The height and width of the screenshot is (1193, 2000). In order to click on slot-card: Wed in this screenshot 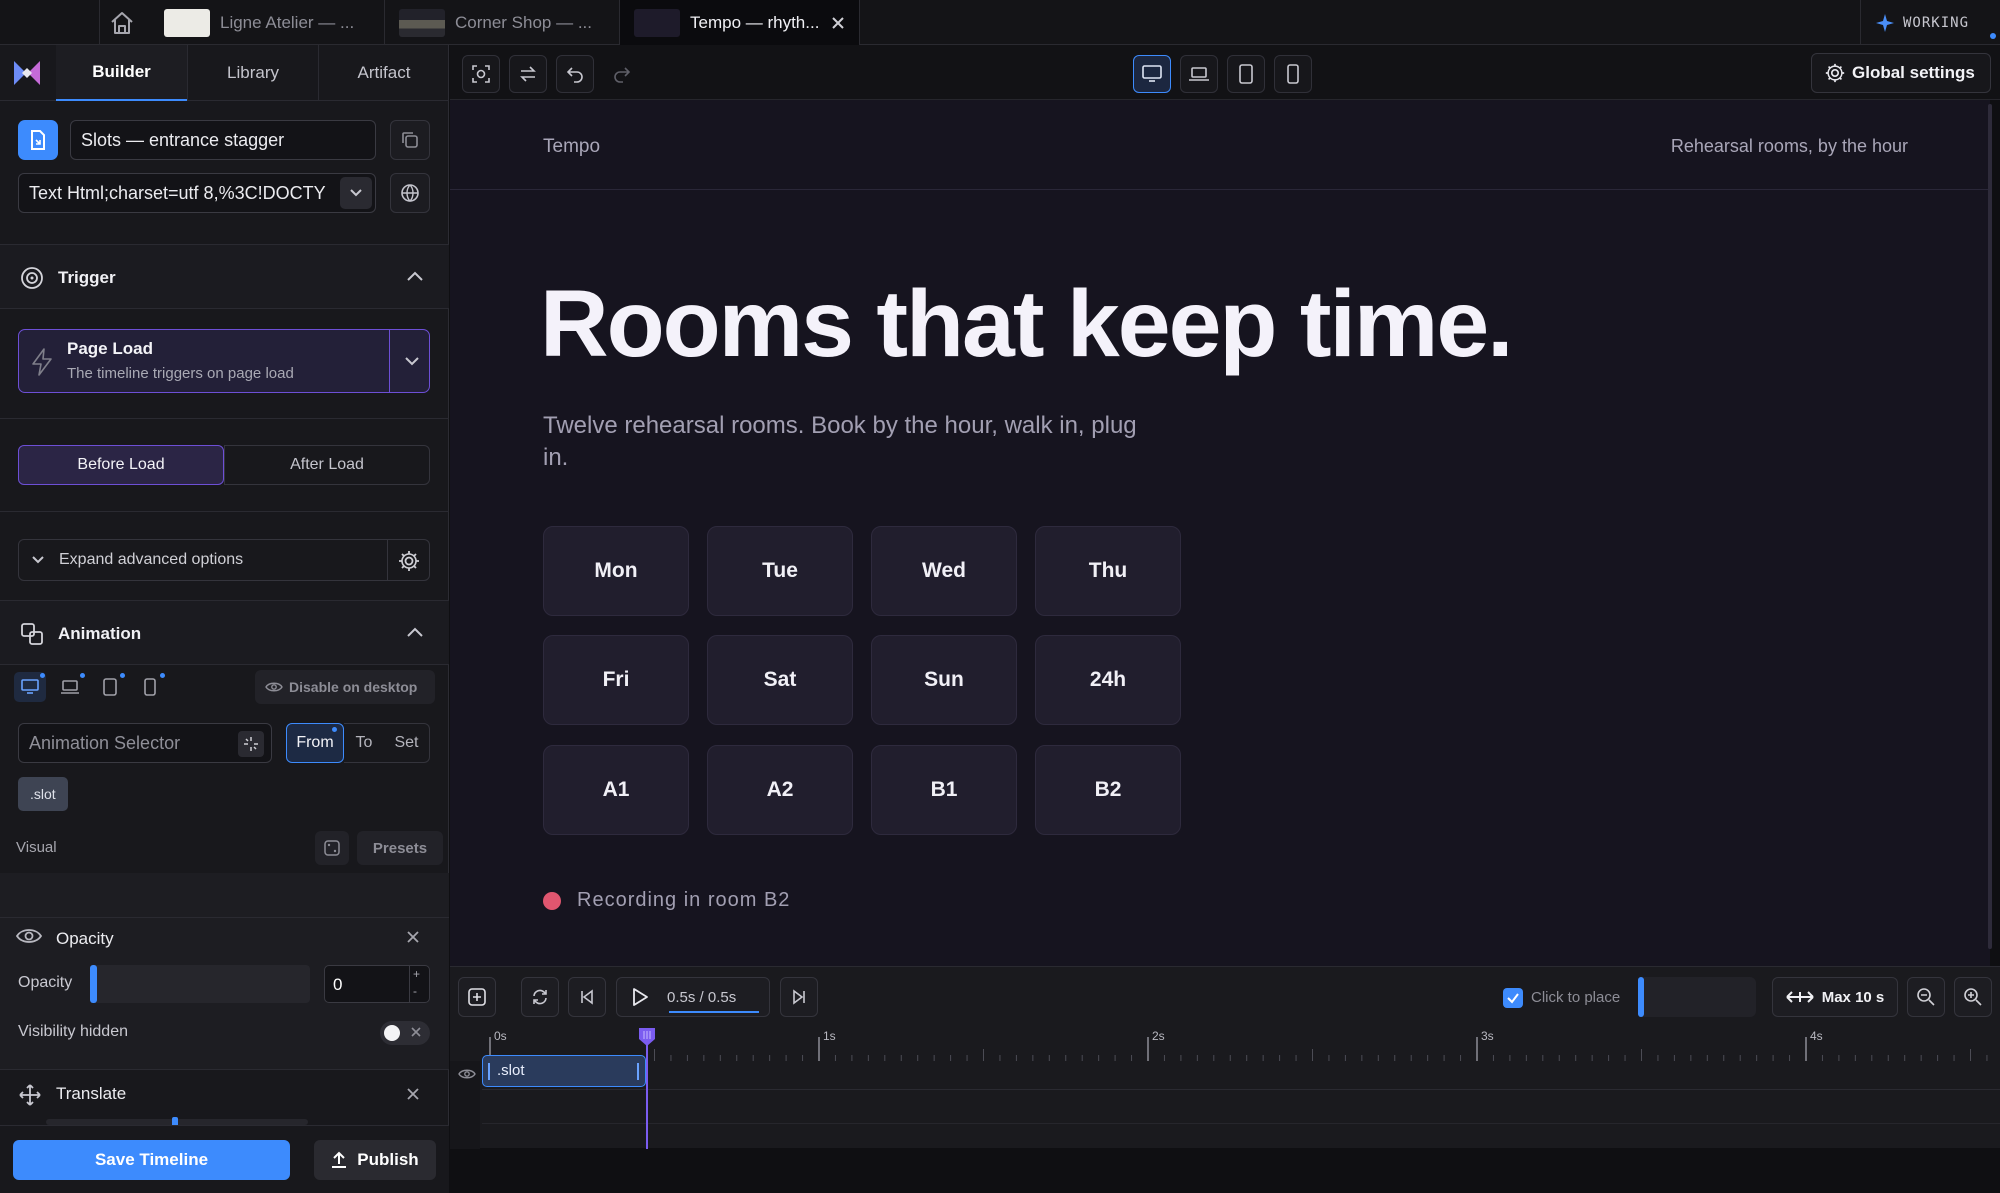, I will do `click(944, 571)`.